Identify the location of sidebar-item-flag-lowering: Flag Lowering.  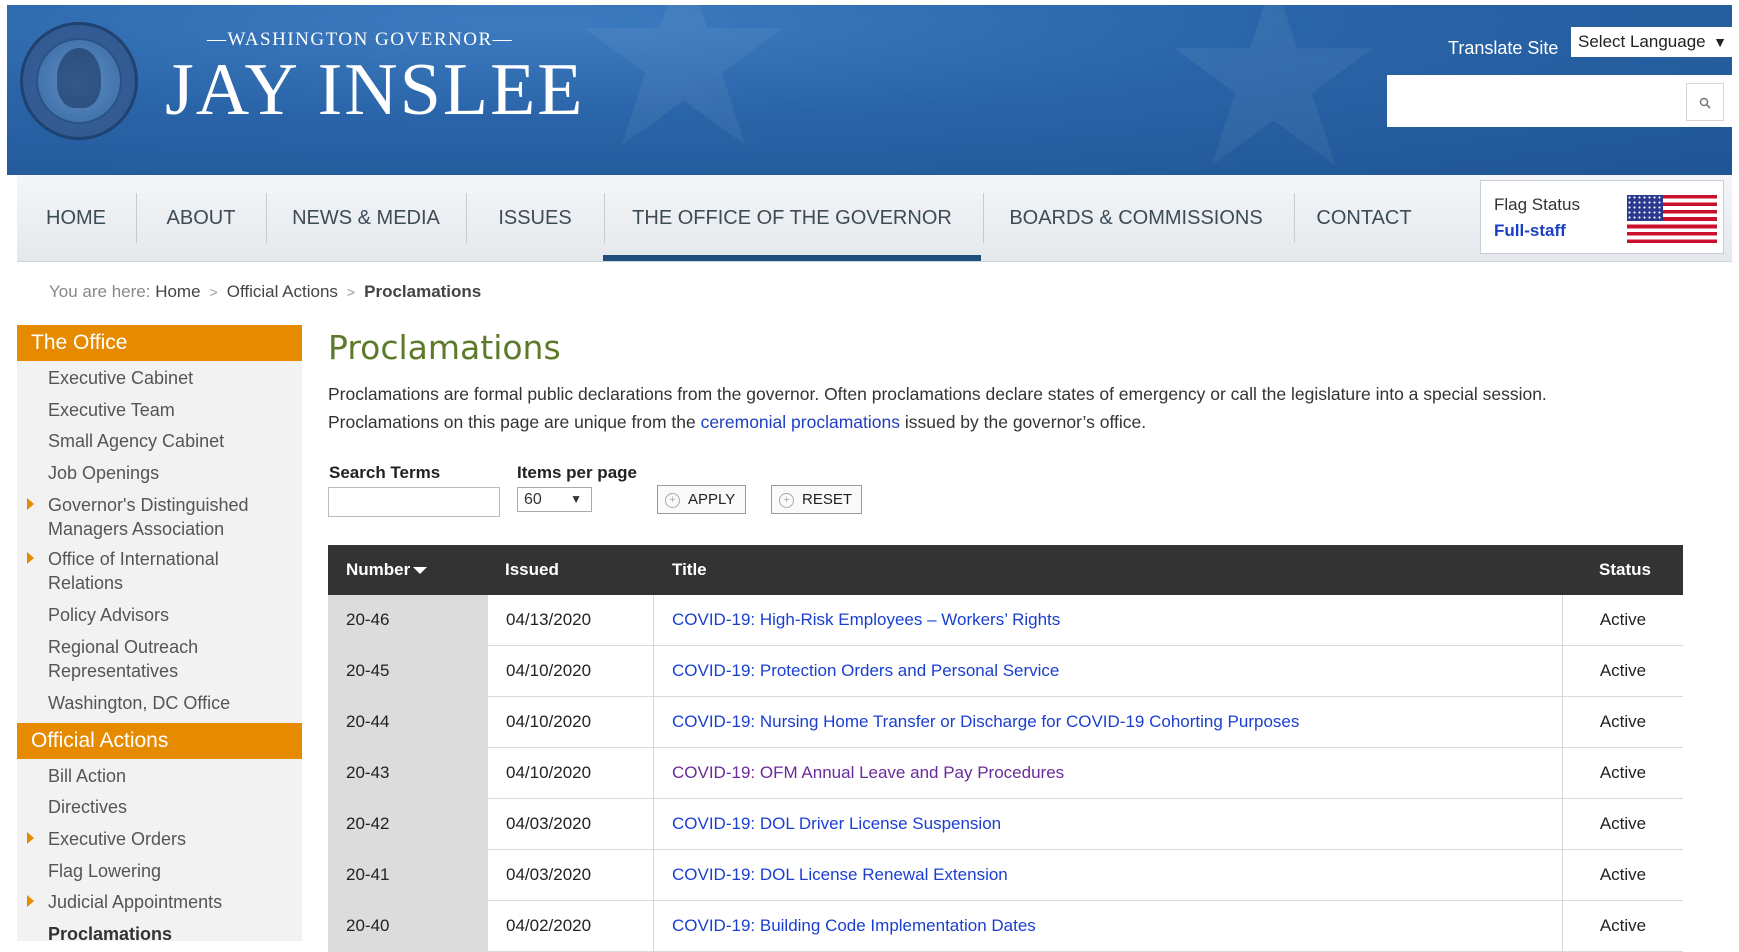
(104, 871).